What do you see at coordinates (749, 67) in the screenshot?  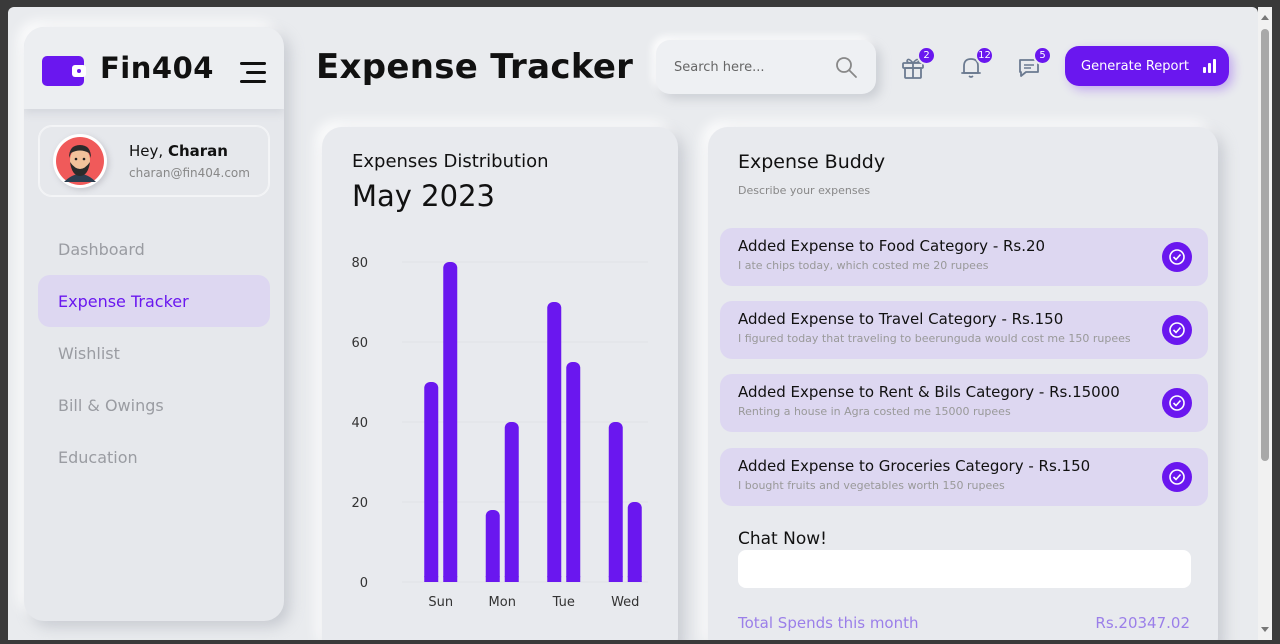 I see `search-input` at bounding box center [749, 67].